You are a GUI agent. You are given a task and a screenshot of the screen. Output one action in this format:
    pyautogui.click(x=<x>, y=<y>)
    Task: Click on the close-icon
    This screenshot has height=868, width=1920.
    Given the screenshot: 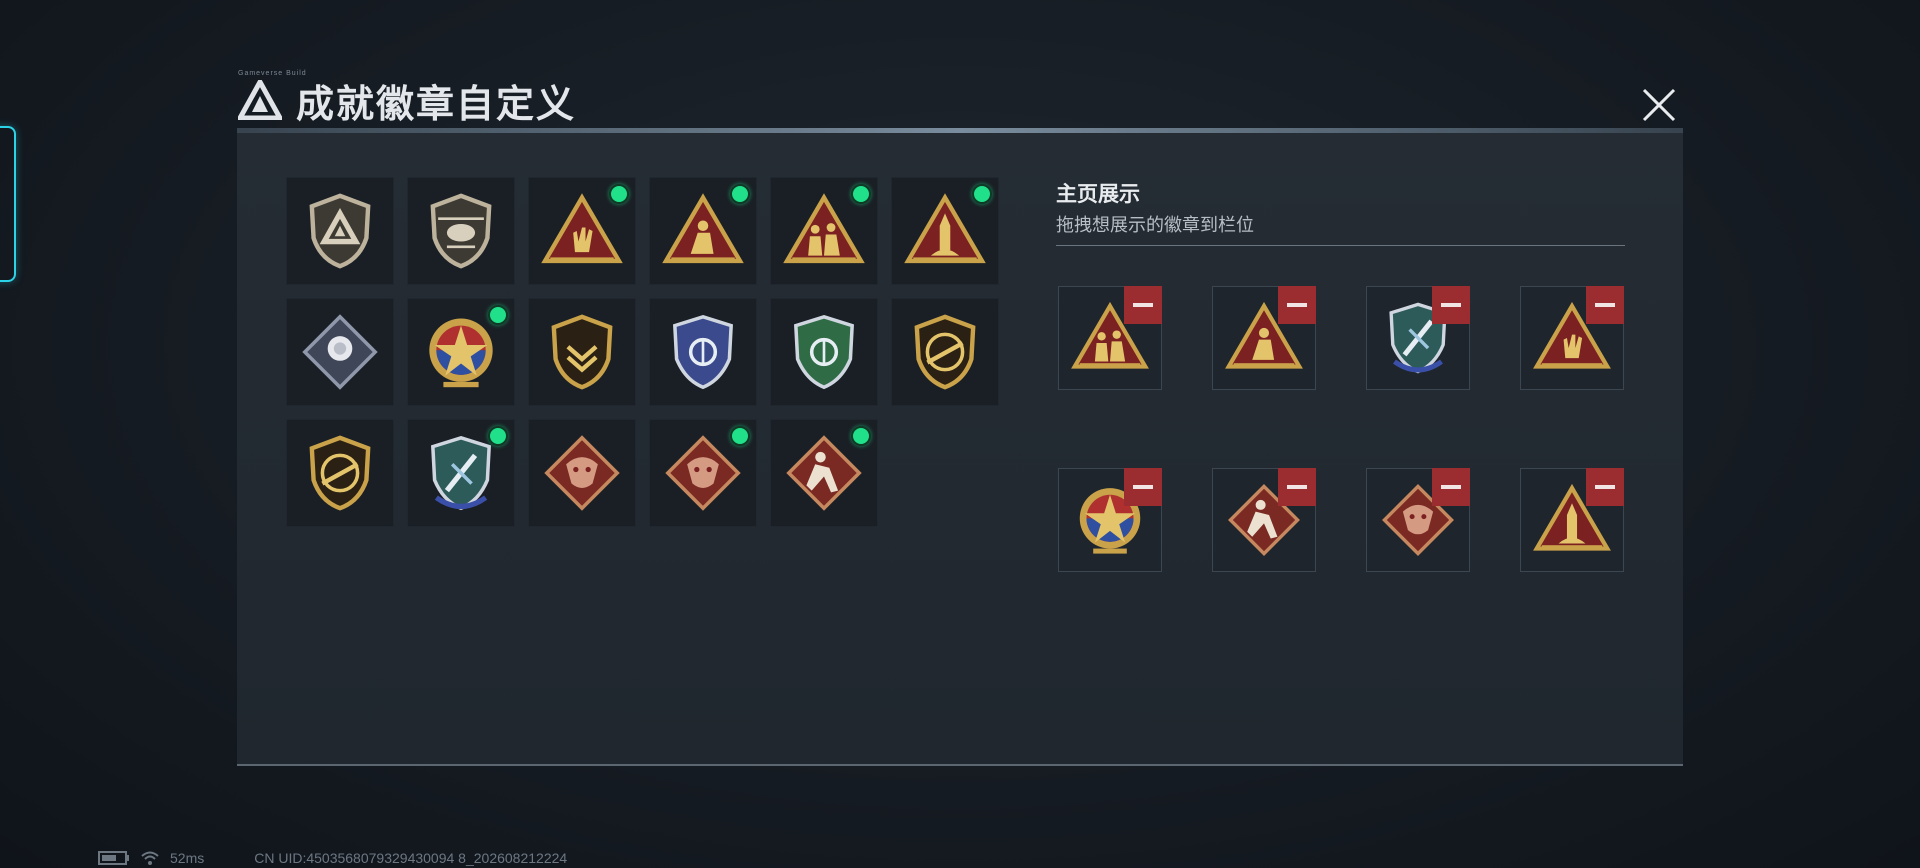 What is the action you would take?
    pyautogui.click(x=1659, y=105)
    